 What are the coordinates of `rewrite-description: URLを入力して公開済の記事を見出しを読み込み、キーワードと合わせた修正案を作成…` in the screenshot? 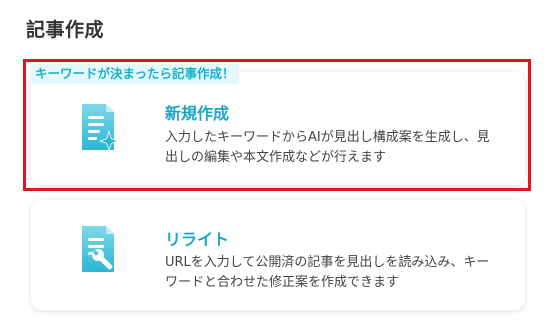 It's located at (327, 272).